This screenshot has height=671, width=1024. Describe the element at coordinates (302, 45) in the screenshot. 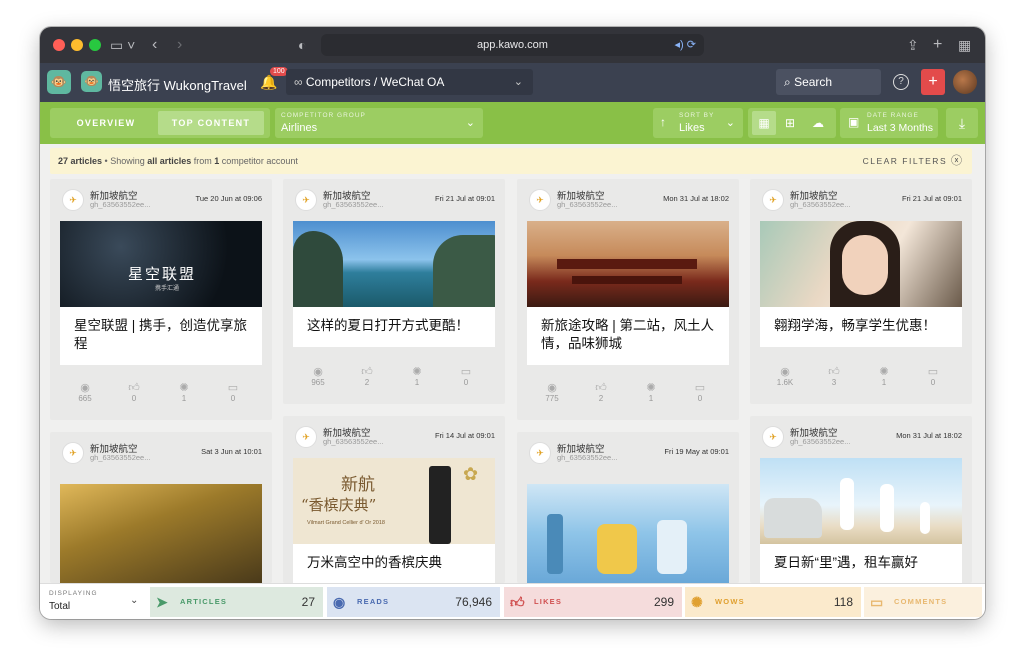

I see `privacy-shield-icon: ◐` at that location.